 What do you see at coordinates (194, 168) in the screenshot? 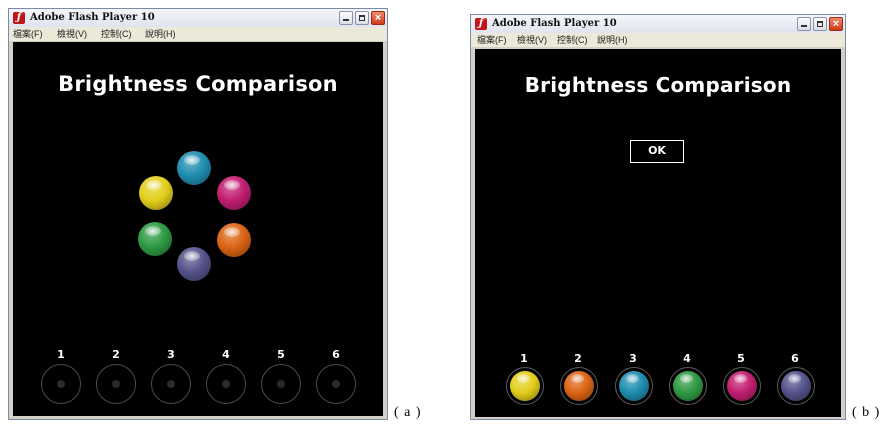
I see `ball-teal` at bounding box center [194, 168].